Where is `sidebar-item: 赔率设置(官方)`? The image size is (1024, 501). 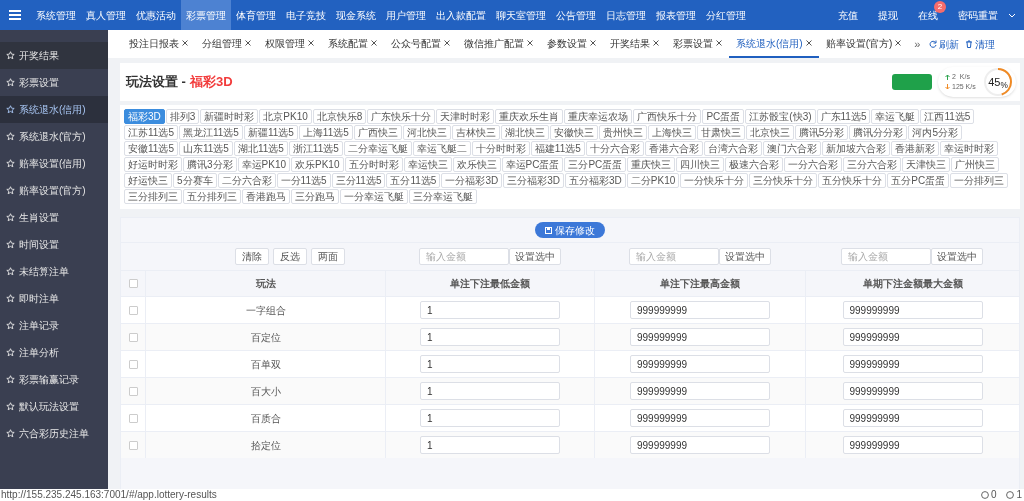 sidebar-item: 赔率设置(官方) is located at coordinates (54, 190).